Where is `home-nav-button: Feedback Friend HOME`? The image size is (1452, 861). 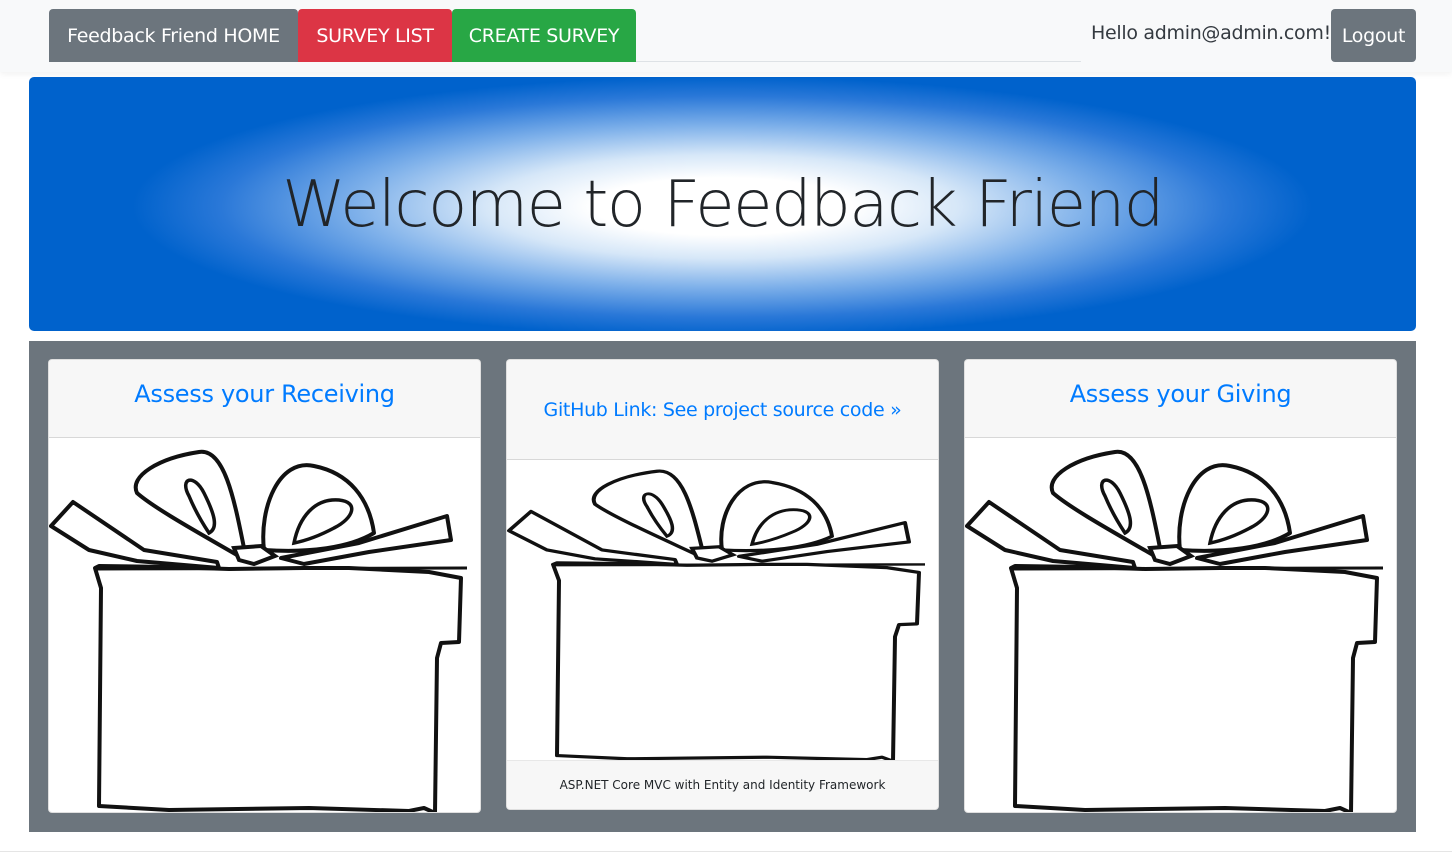 home-nav-button: Feedback Friend HOME is located at coordinates (173, 35).